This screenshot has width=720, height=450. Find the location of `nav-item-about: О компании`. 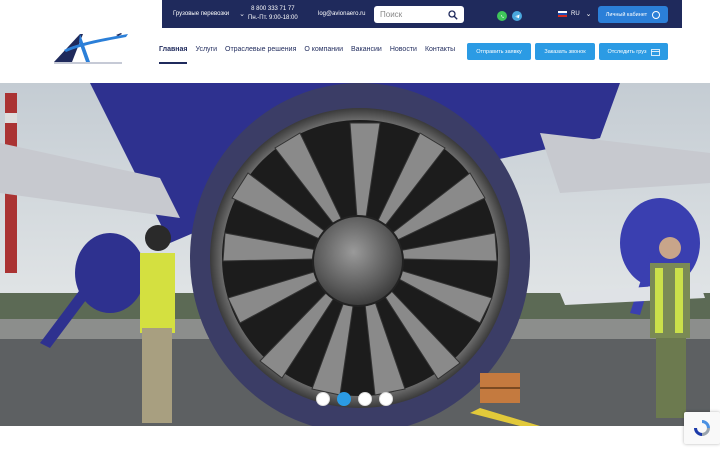

nav-item-about: О компании is located at coordinates (323, 53).